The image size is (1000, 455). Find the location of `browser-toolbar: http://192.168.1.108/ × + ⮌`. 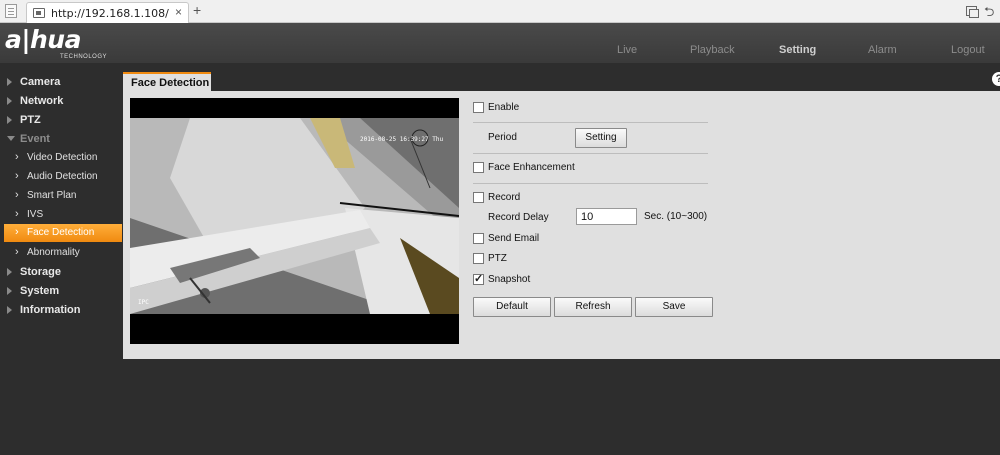

browser-toolbar: http://192.168.1.108/ × + ⮌ is located at coordinates (500, 11).